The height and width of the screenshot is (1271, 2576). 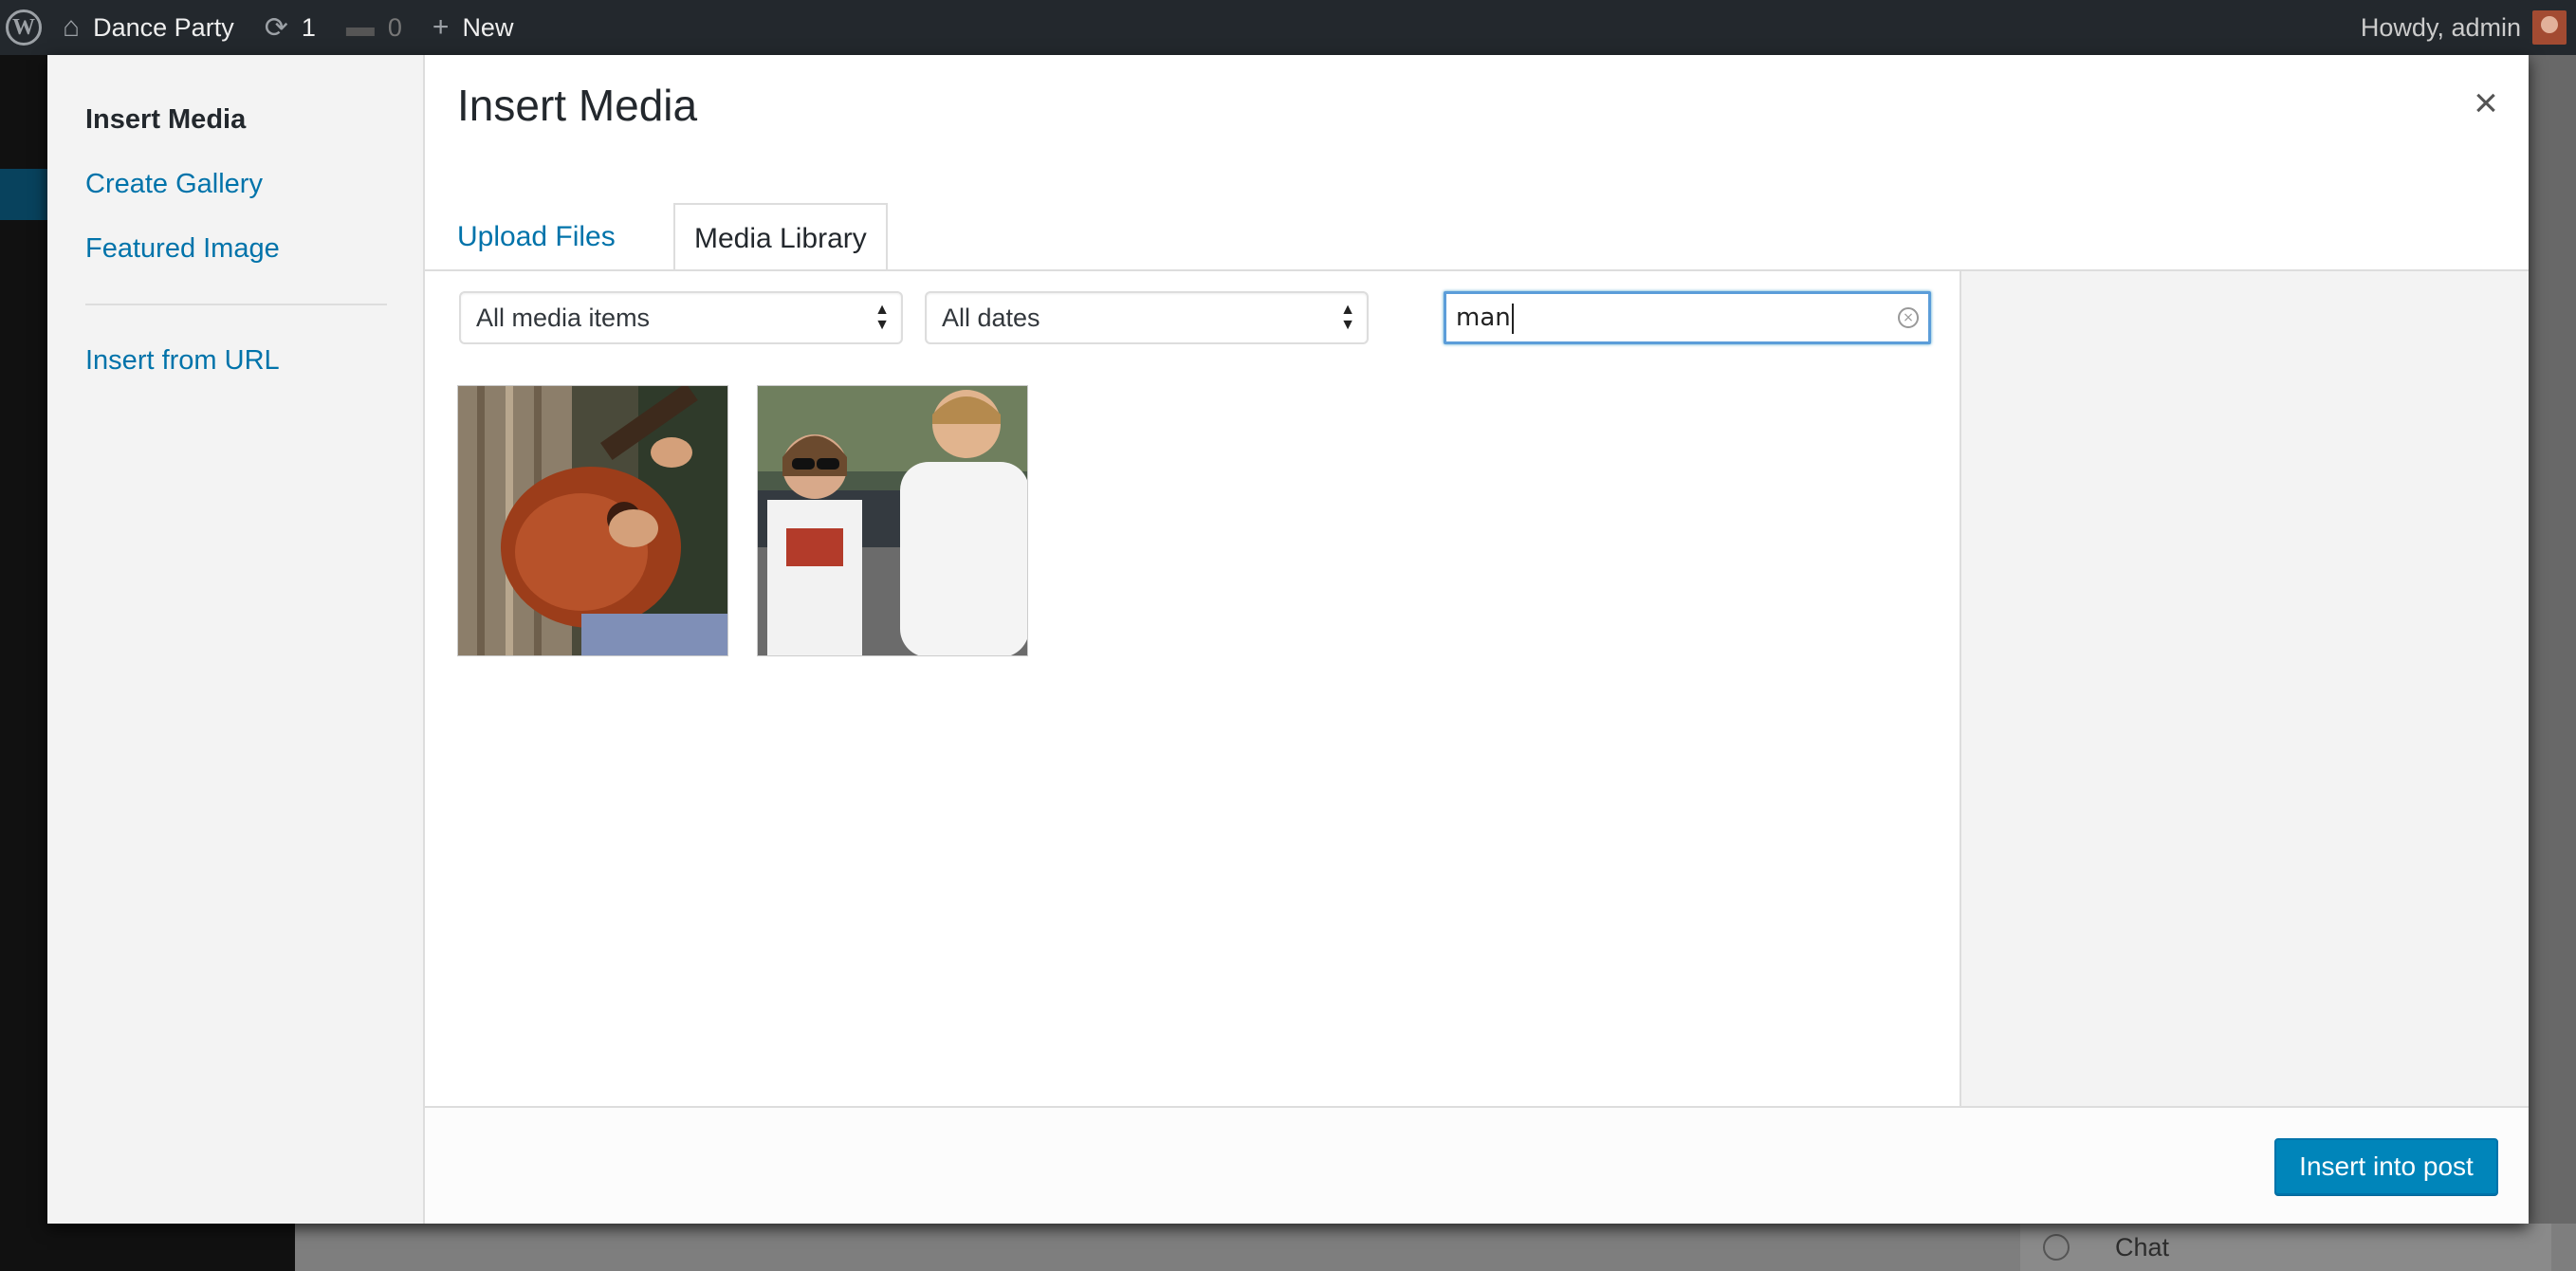 I want to click on modal-title: Insert Media, so click(x=577, y=105).